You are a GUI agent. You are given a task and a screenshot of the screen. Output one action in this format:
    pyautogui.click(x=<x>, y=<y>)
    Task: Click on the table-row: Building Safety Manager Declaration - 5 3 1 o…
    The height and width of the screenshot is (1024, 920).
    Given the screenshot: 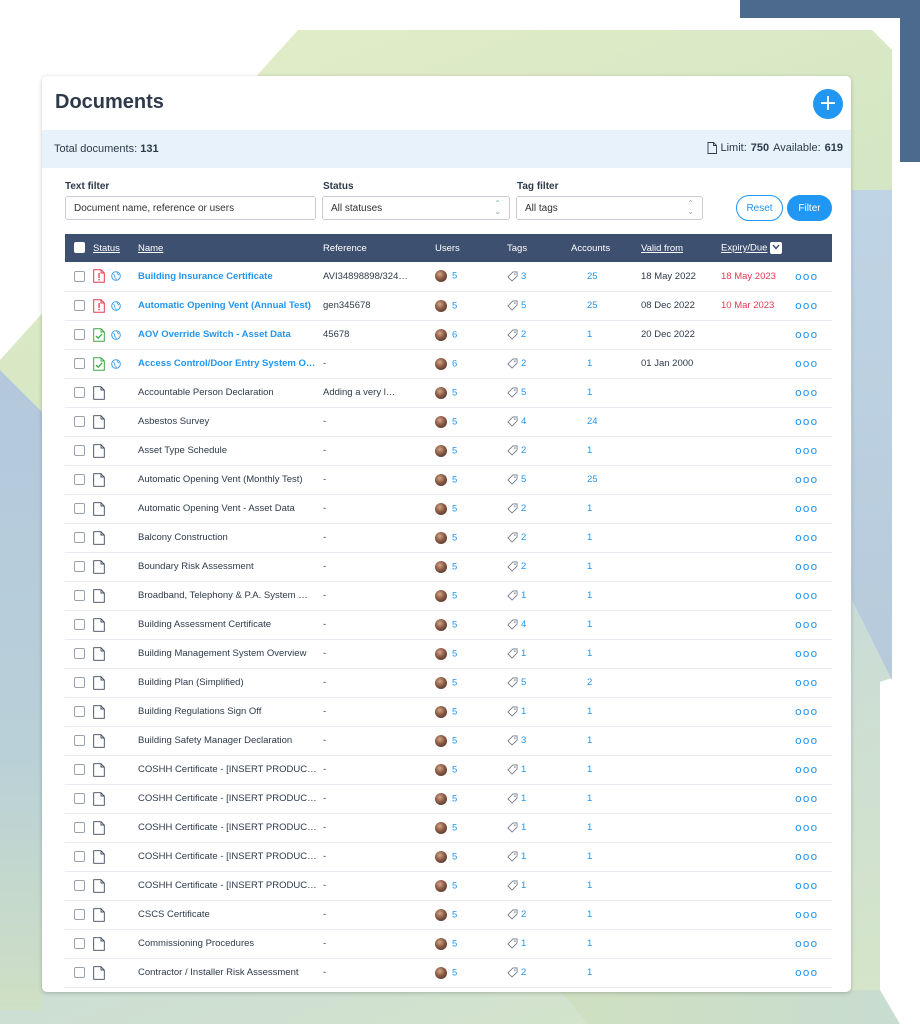 What is the action you would take?
    pyautogui.click(x=448, y=740)
    